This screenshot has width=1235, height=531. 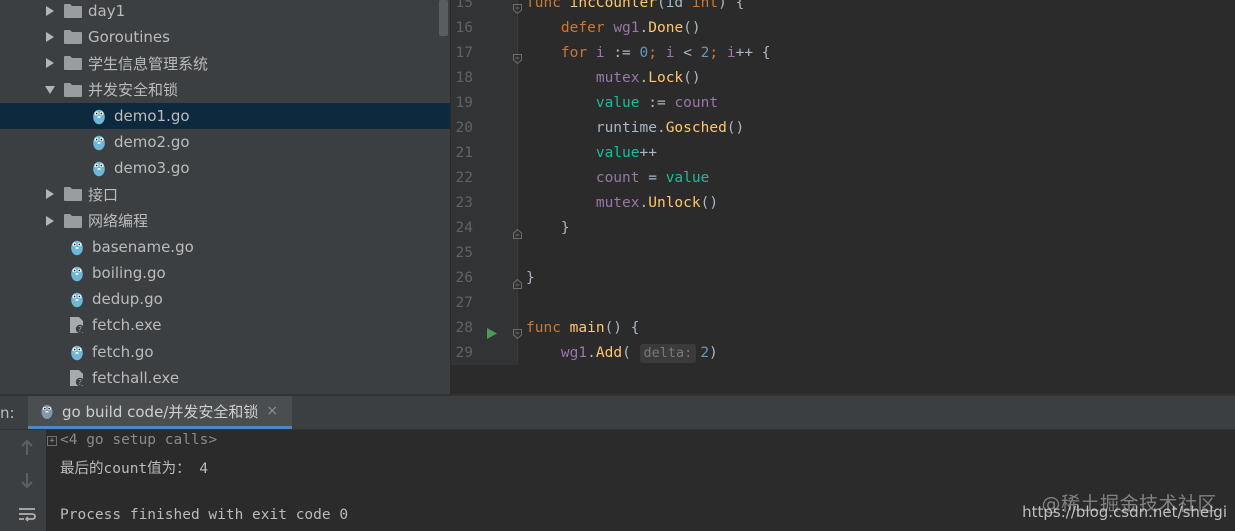 What do you see at coordinates (574, 353) in the screenshot?
I see `code-token: wg1` at bounding box center [574, 353].